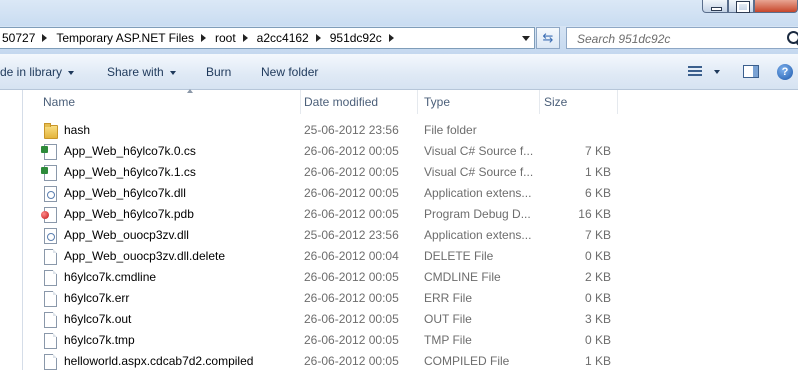 The height and width of the screenshot is (372, 798). I want to click on title-bar, so click(399, 13).